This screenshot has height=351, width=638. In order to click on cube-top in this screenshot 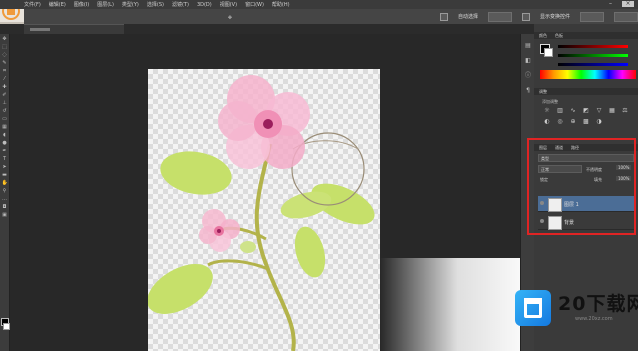, I will do `click(533, 301)`.